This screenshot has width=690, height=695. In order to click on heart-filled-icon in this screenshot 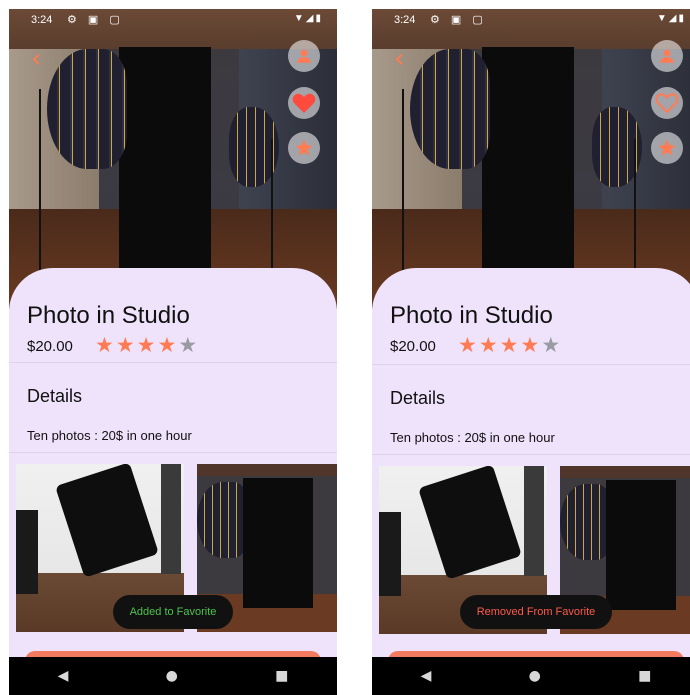, I will do `click(304, 103)`.